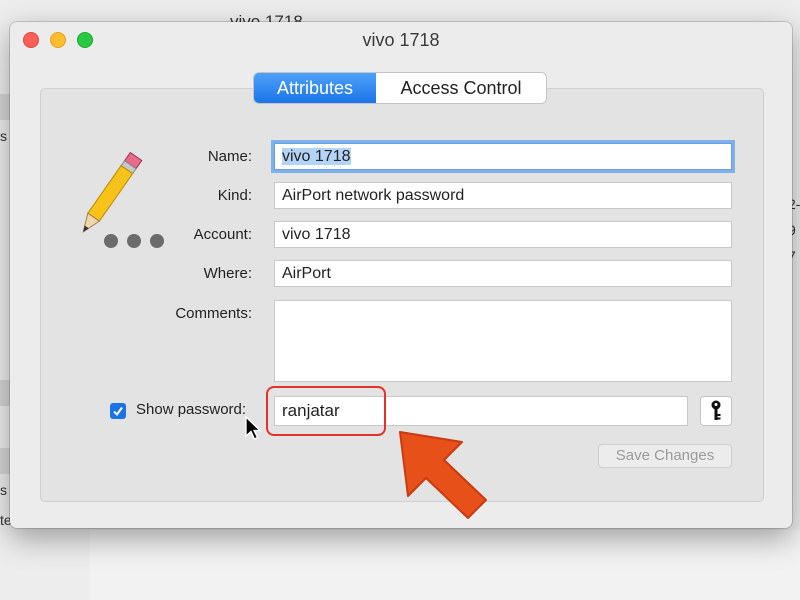 The width and height of the screenshot is (800, 600). What do you see at coordinates (461, 88) in the screenshot?
I see `tab-access-control: Access Control` at bounding box center [461, 88].